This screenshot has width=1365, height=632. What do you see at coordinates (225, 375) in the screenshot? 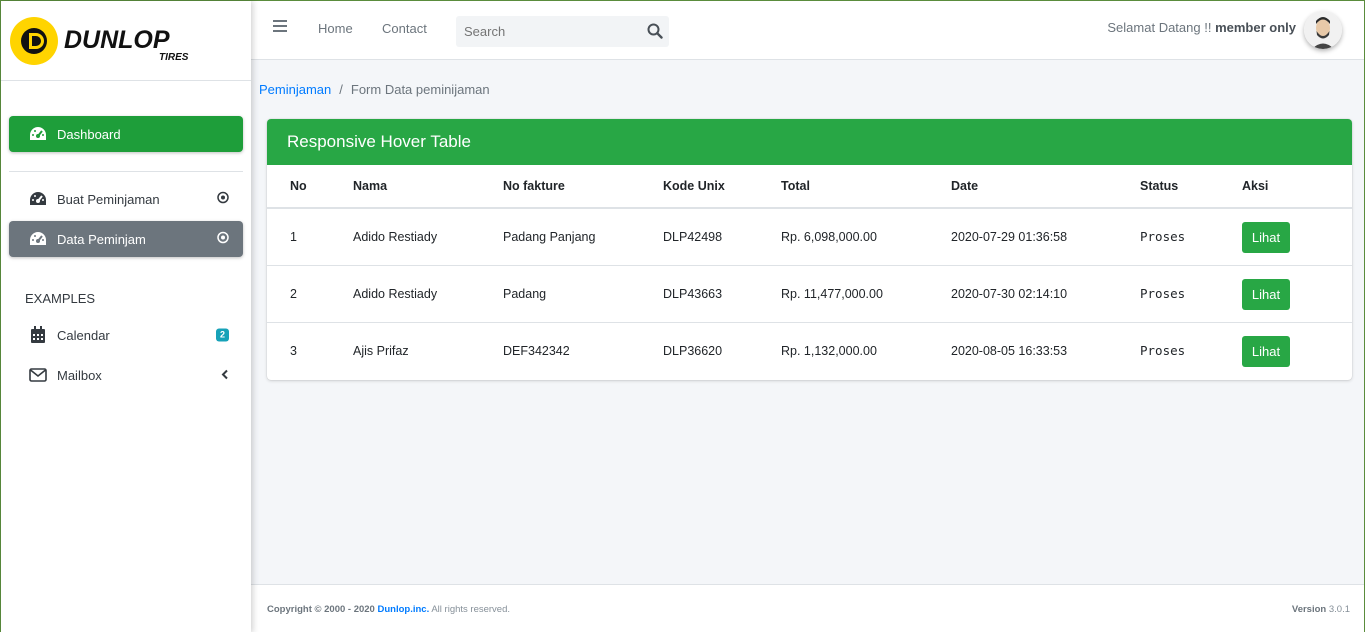
I see `chevron-left-icon` at bounding box center [225, 375].